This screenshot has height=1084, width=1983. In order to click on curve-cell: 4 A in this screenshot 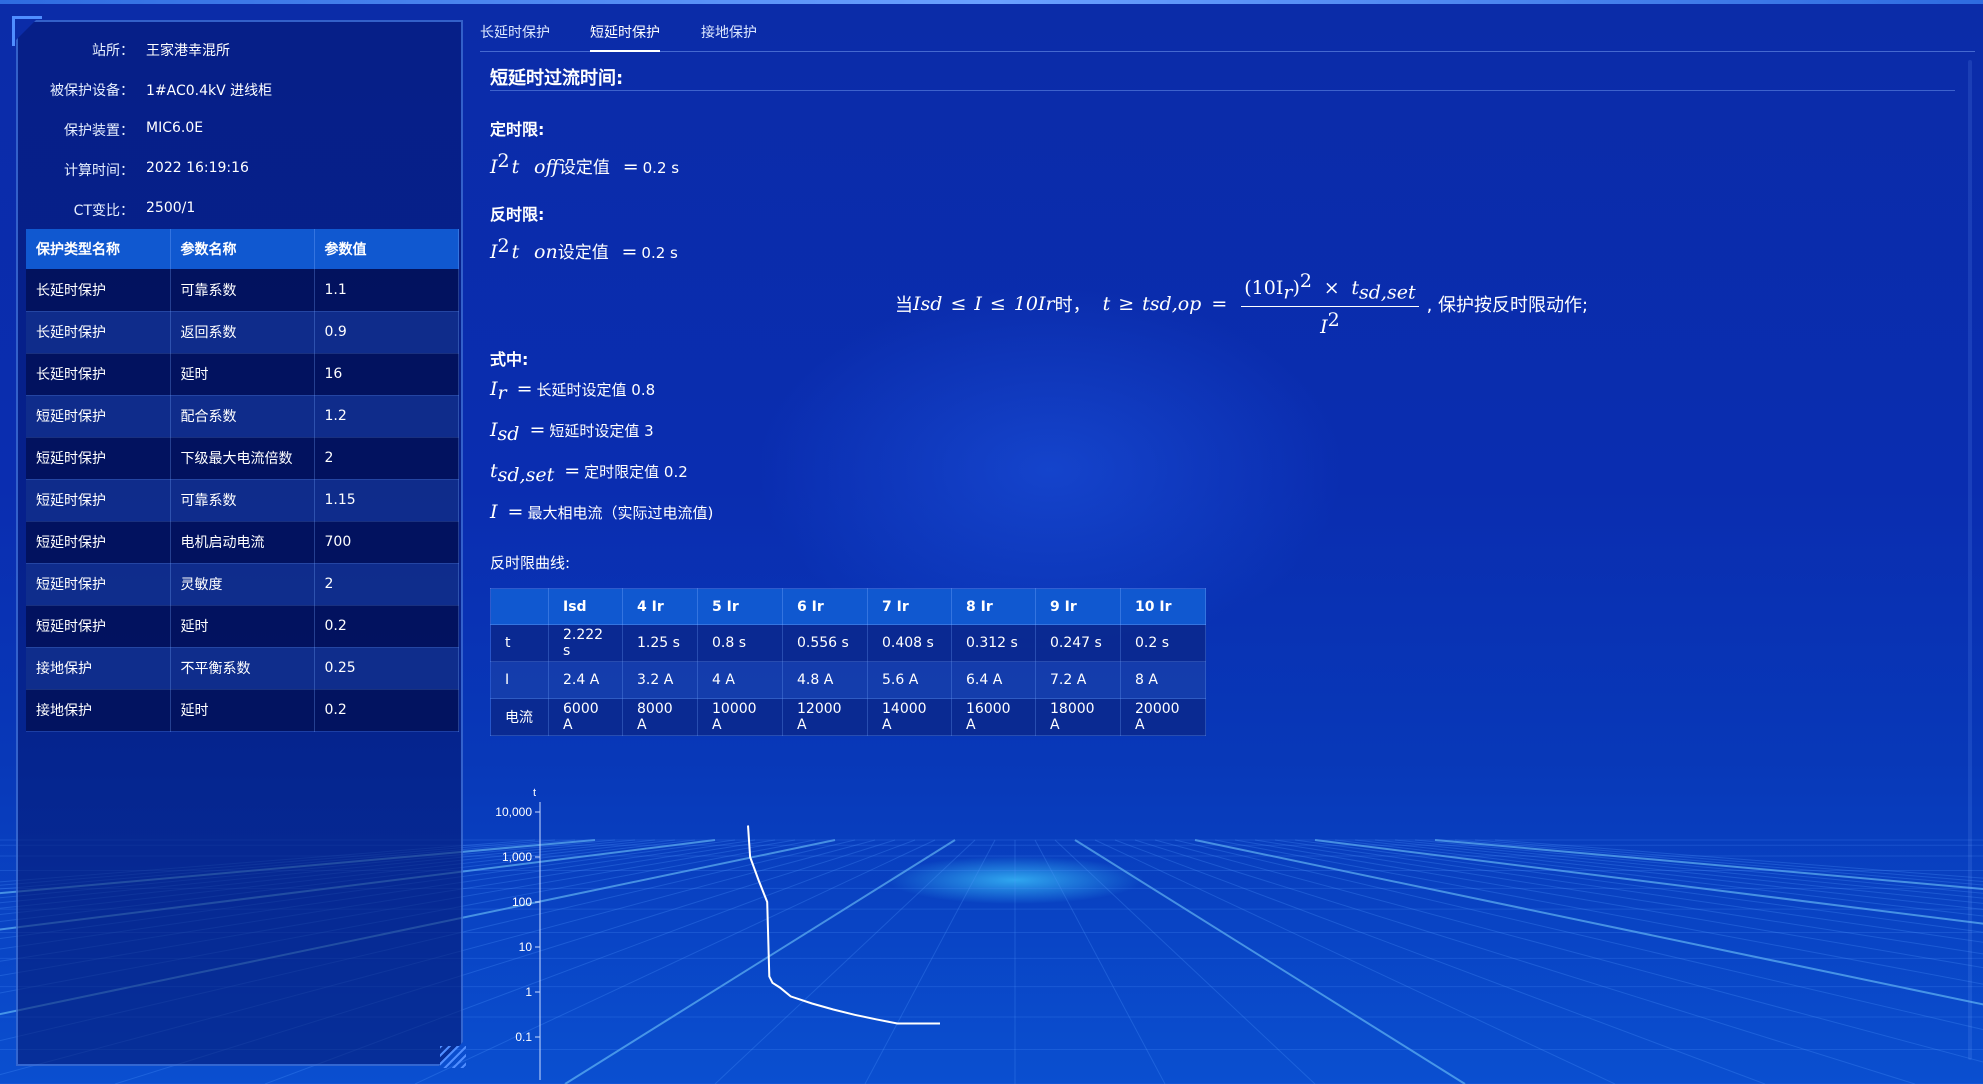, I will do `click(740, 680)`.